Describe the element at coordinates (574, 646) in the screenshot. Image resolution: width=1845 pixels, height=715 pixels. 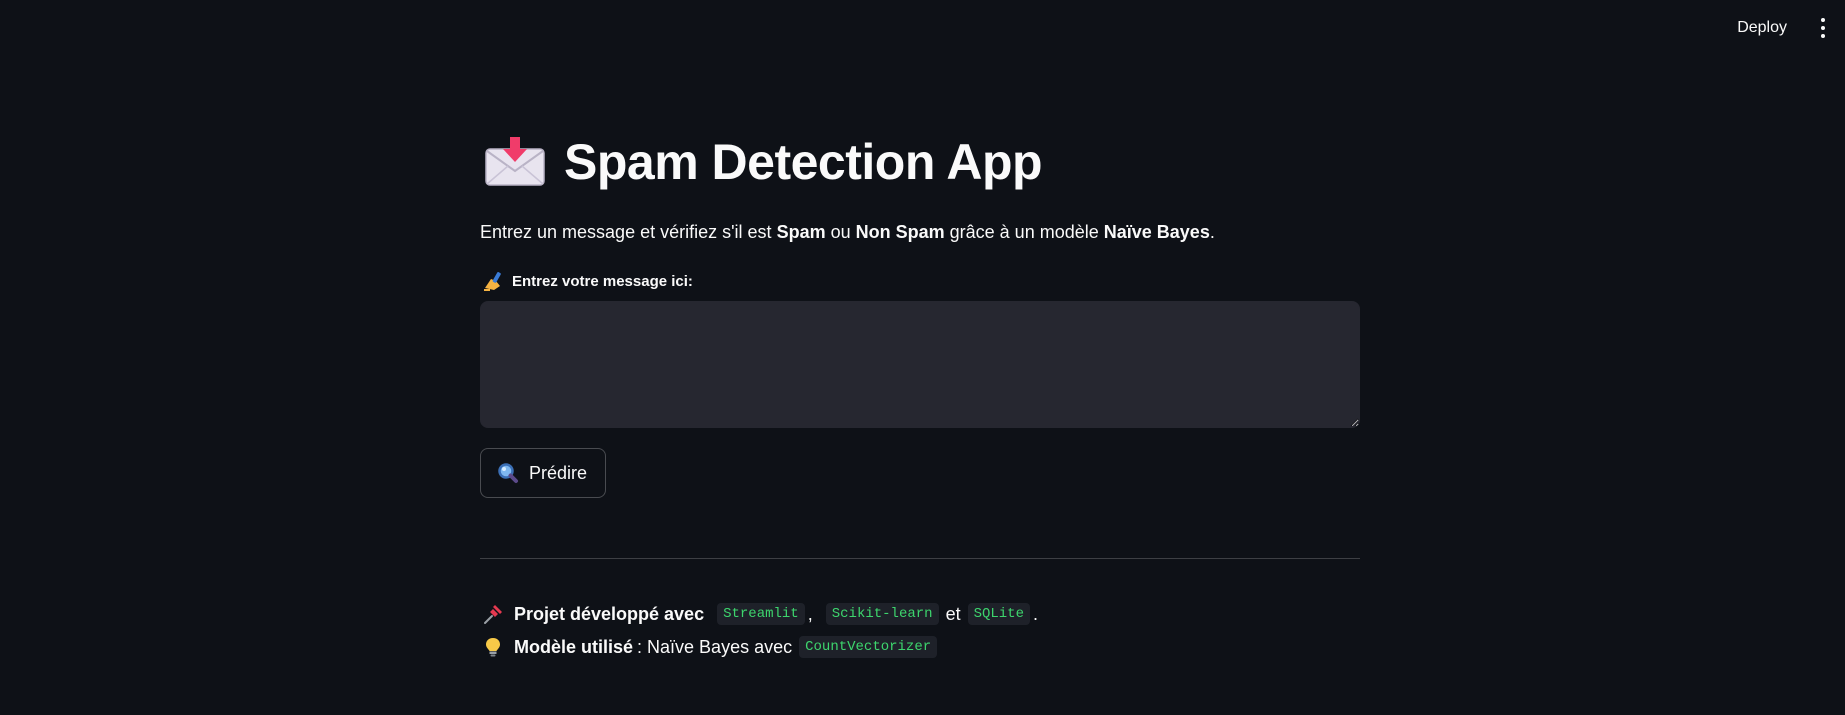
I see `footer-model-bold: Modèle utilisé` at that location.